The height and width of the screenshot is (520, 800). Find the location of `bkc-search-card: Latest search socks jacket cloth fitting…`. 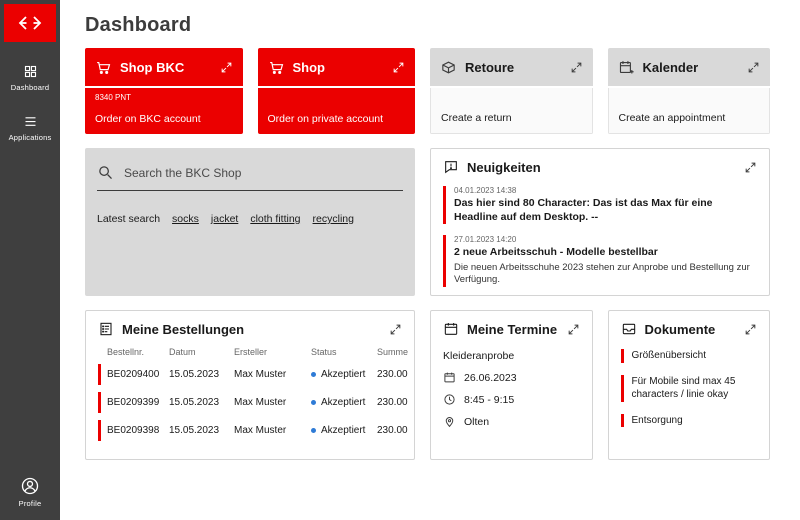

bkc-search-card: Latest search socks jacket cloth fitting… is located at coordinates (250, 222).